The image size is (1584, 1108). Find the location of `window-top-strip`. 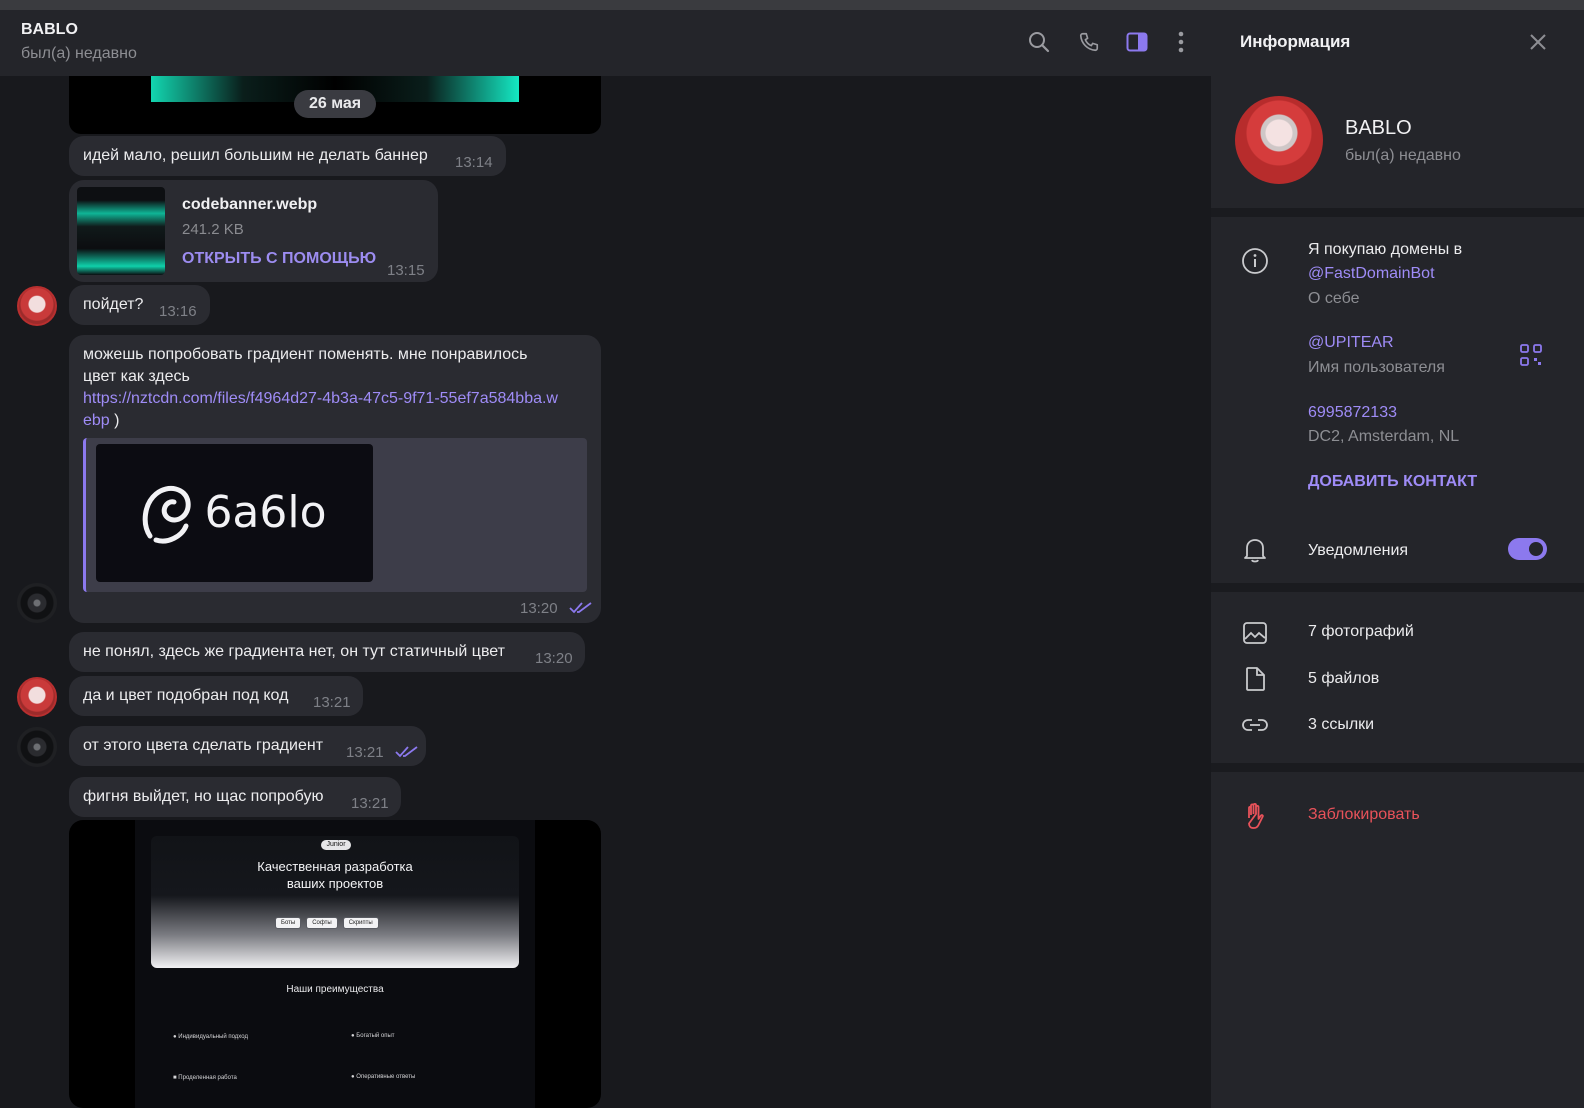

window-top-strip is located at coordinates (792, 5).